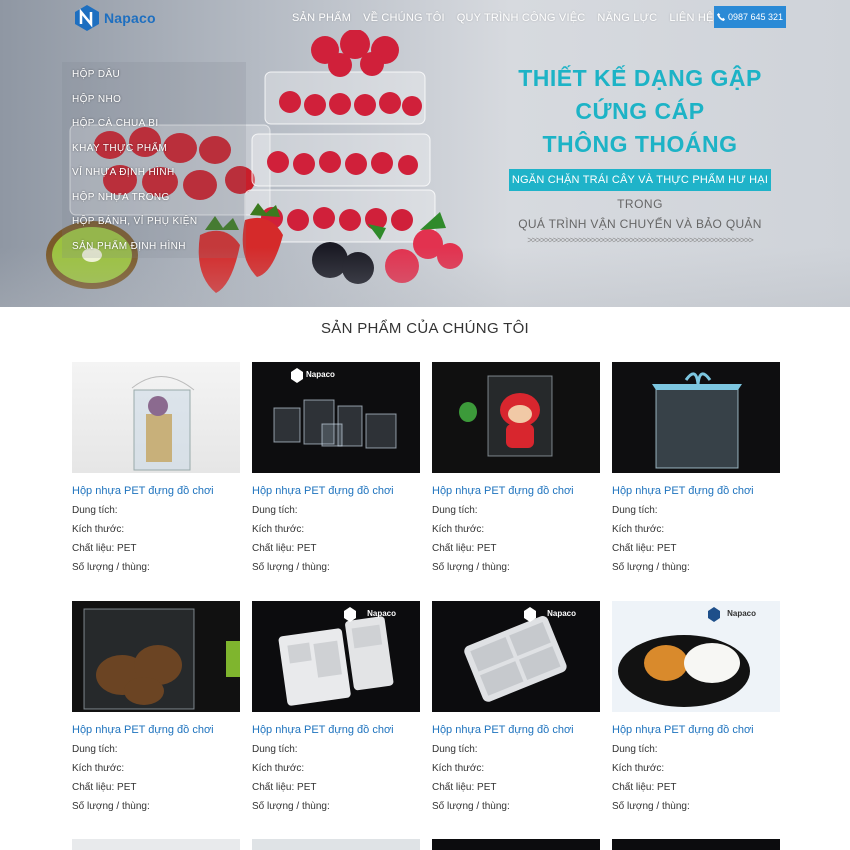  Describe the element at coordinates (425, 328) in the screenshot. I see `section-title: SẢN PHẨM CỦA CHÚNG TÔI` at that location.